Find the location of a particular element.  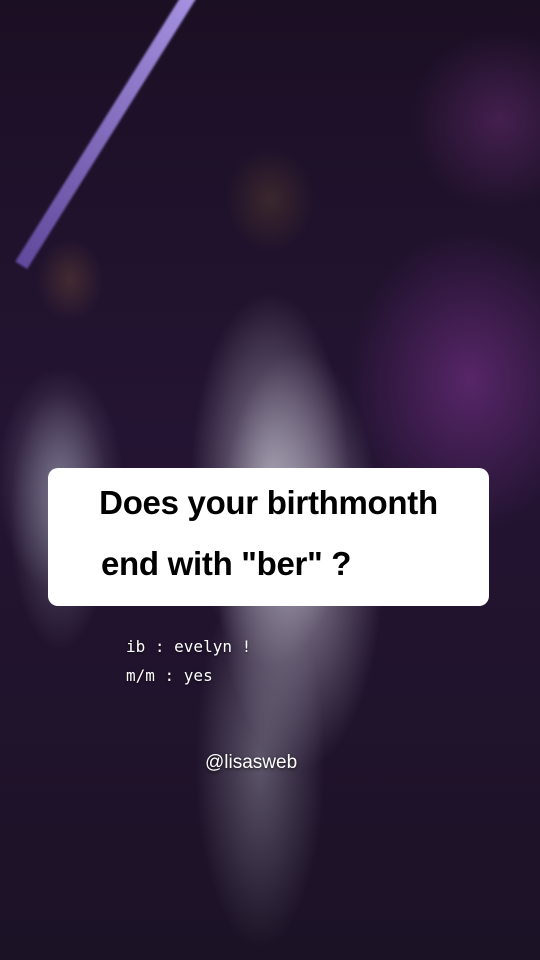

creator-watermark: @lisasweb is located at coordinates (251, 762).